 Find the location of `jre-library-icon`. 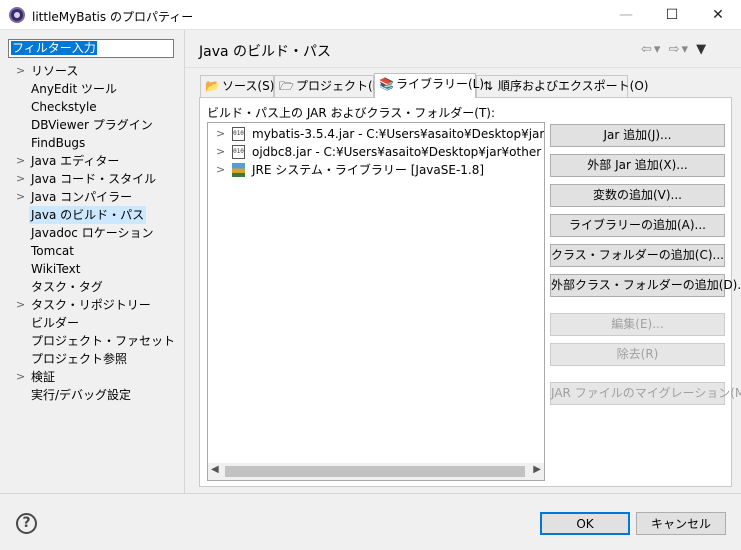

jre-library-icon is located at coordinates (238, 170).